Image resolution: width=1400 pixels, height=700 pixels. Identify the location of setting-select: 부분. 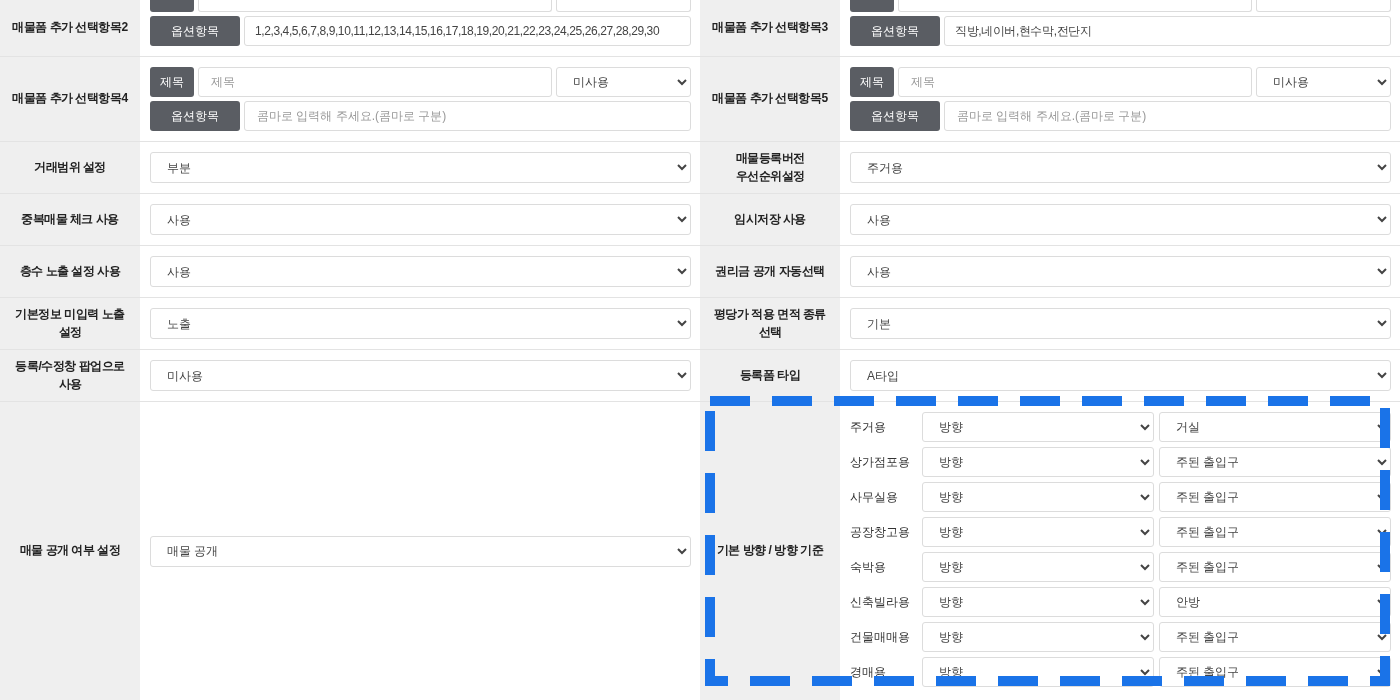
(420, 167).